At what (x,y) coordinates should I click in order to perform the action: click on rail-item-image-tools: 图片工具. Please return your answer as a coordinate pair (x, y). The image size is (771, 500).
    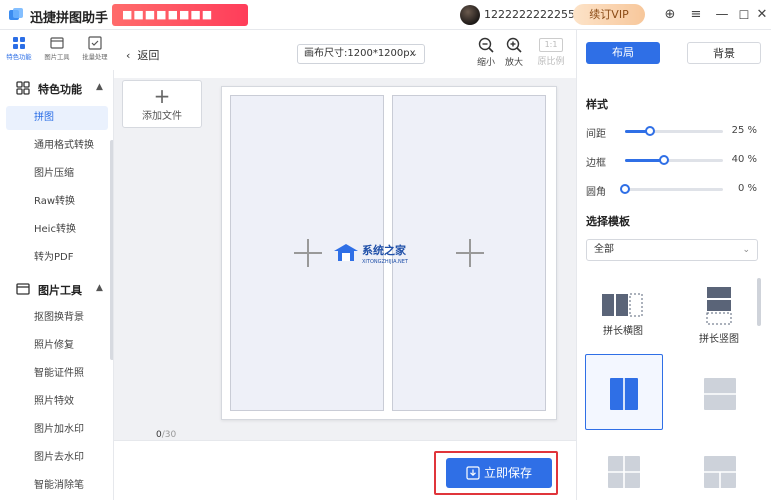
    Looking at the image, I should click on (57, 49).